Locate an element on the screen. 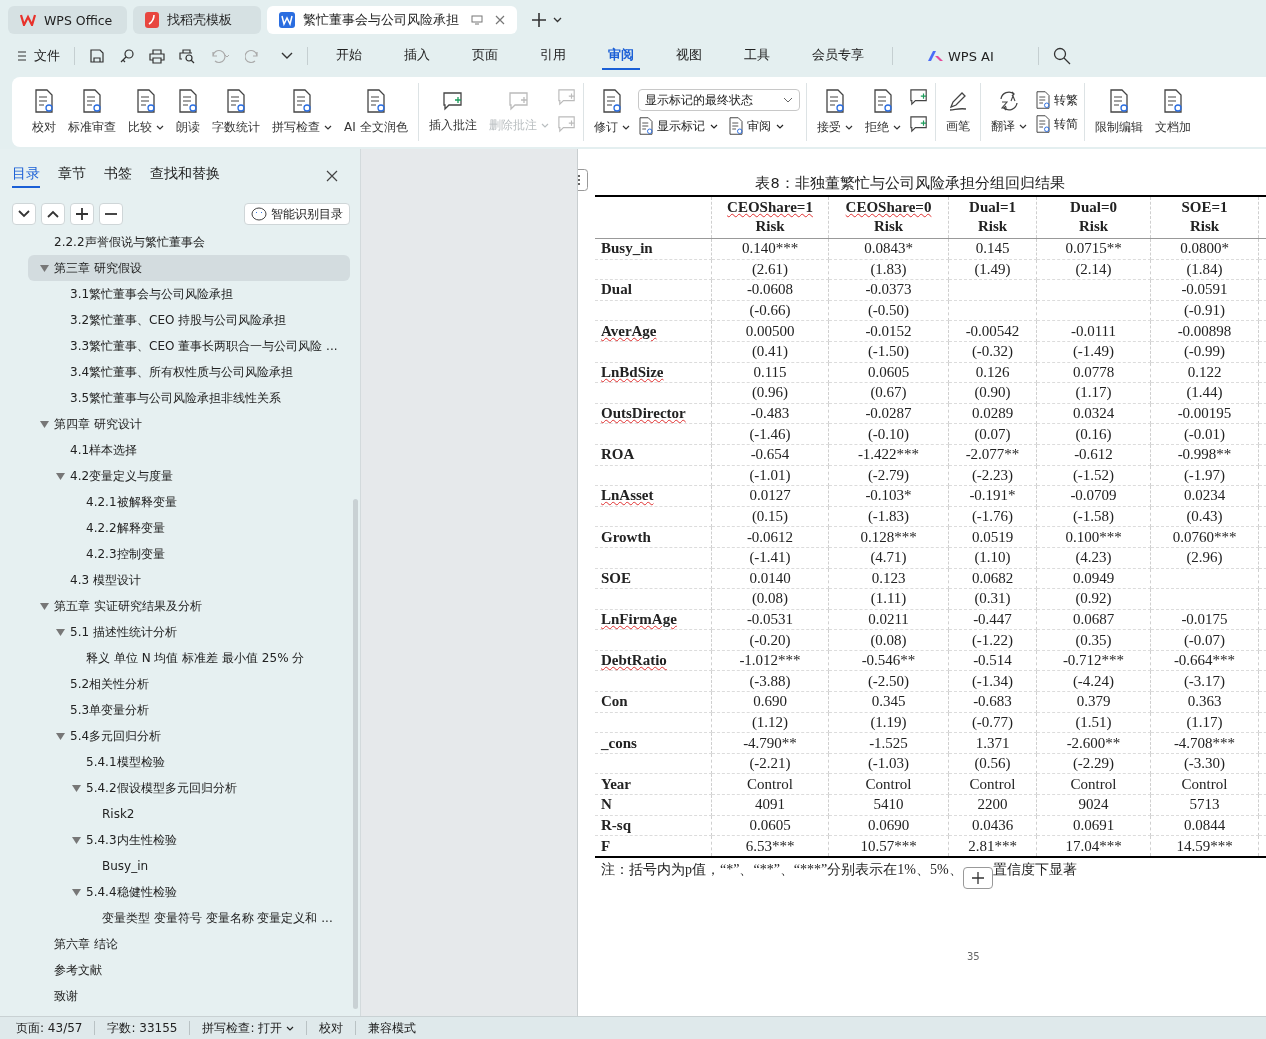 This screenshot has width=1266, height=1039. monitor-icon is located at coordinates (477, 20).